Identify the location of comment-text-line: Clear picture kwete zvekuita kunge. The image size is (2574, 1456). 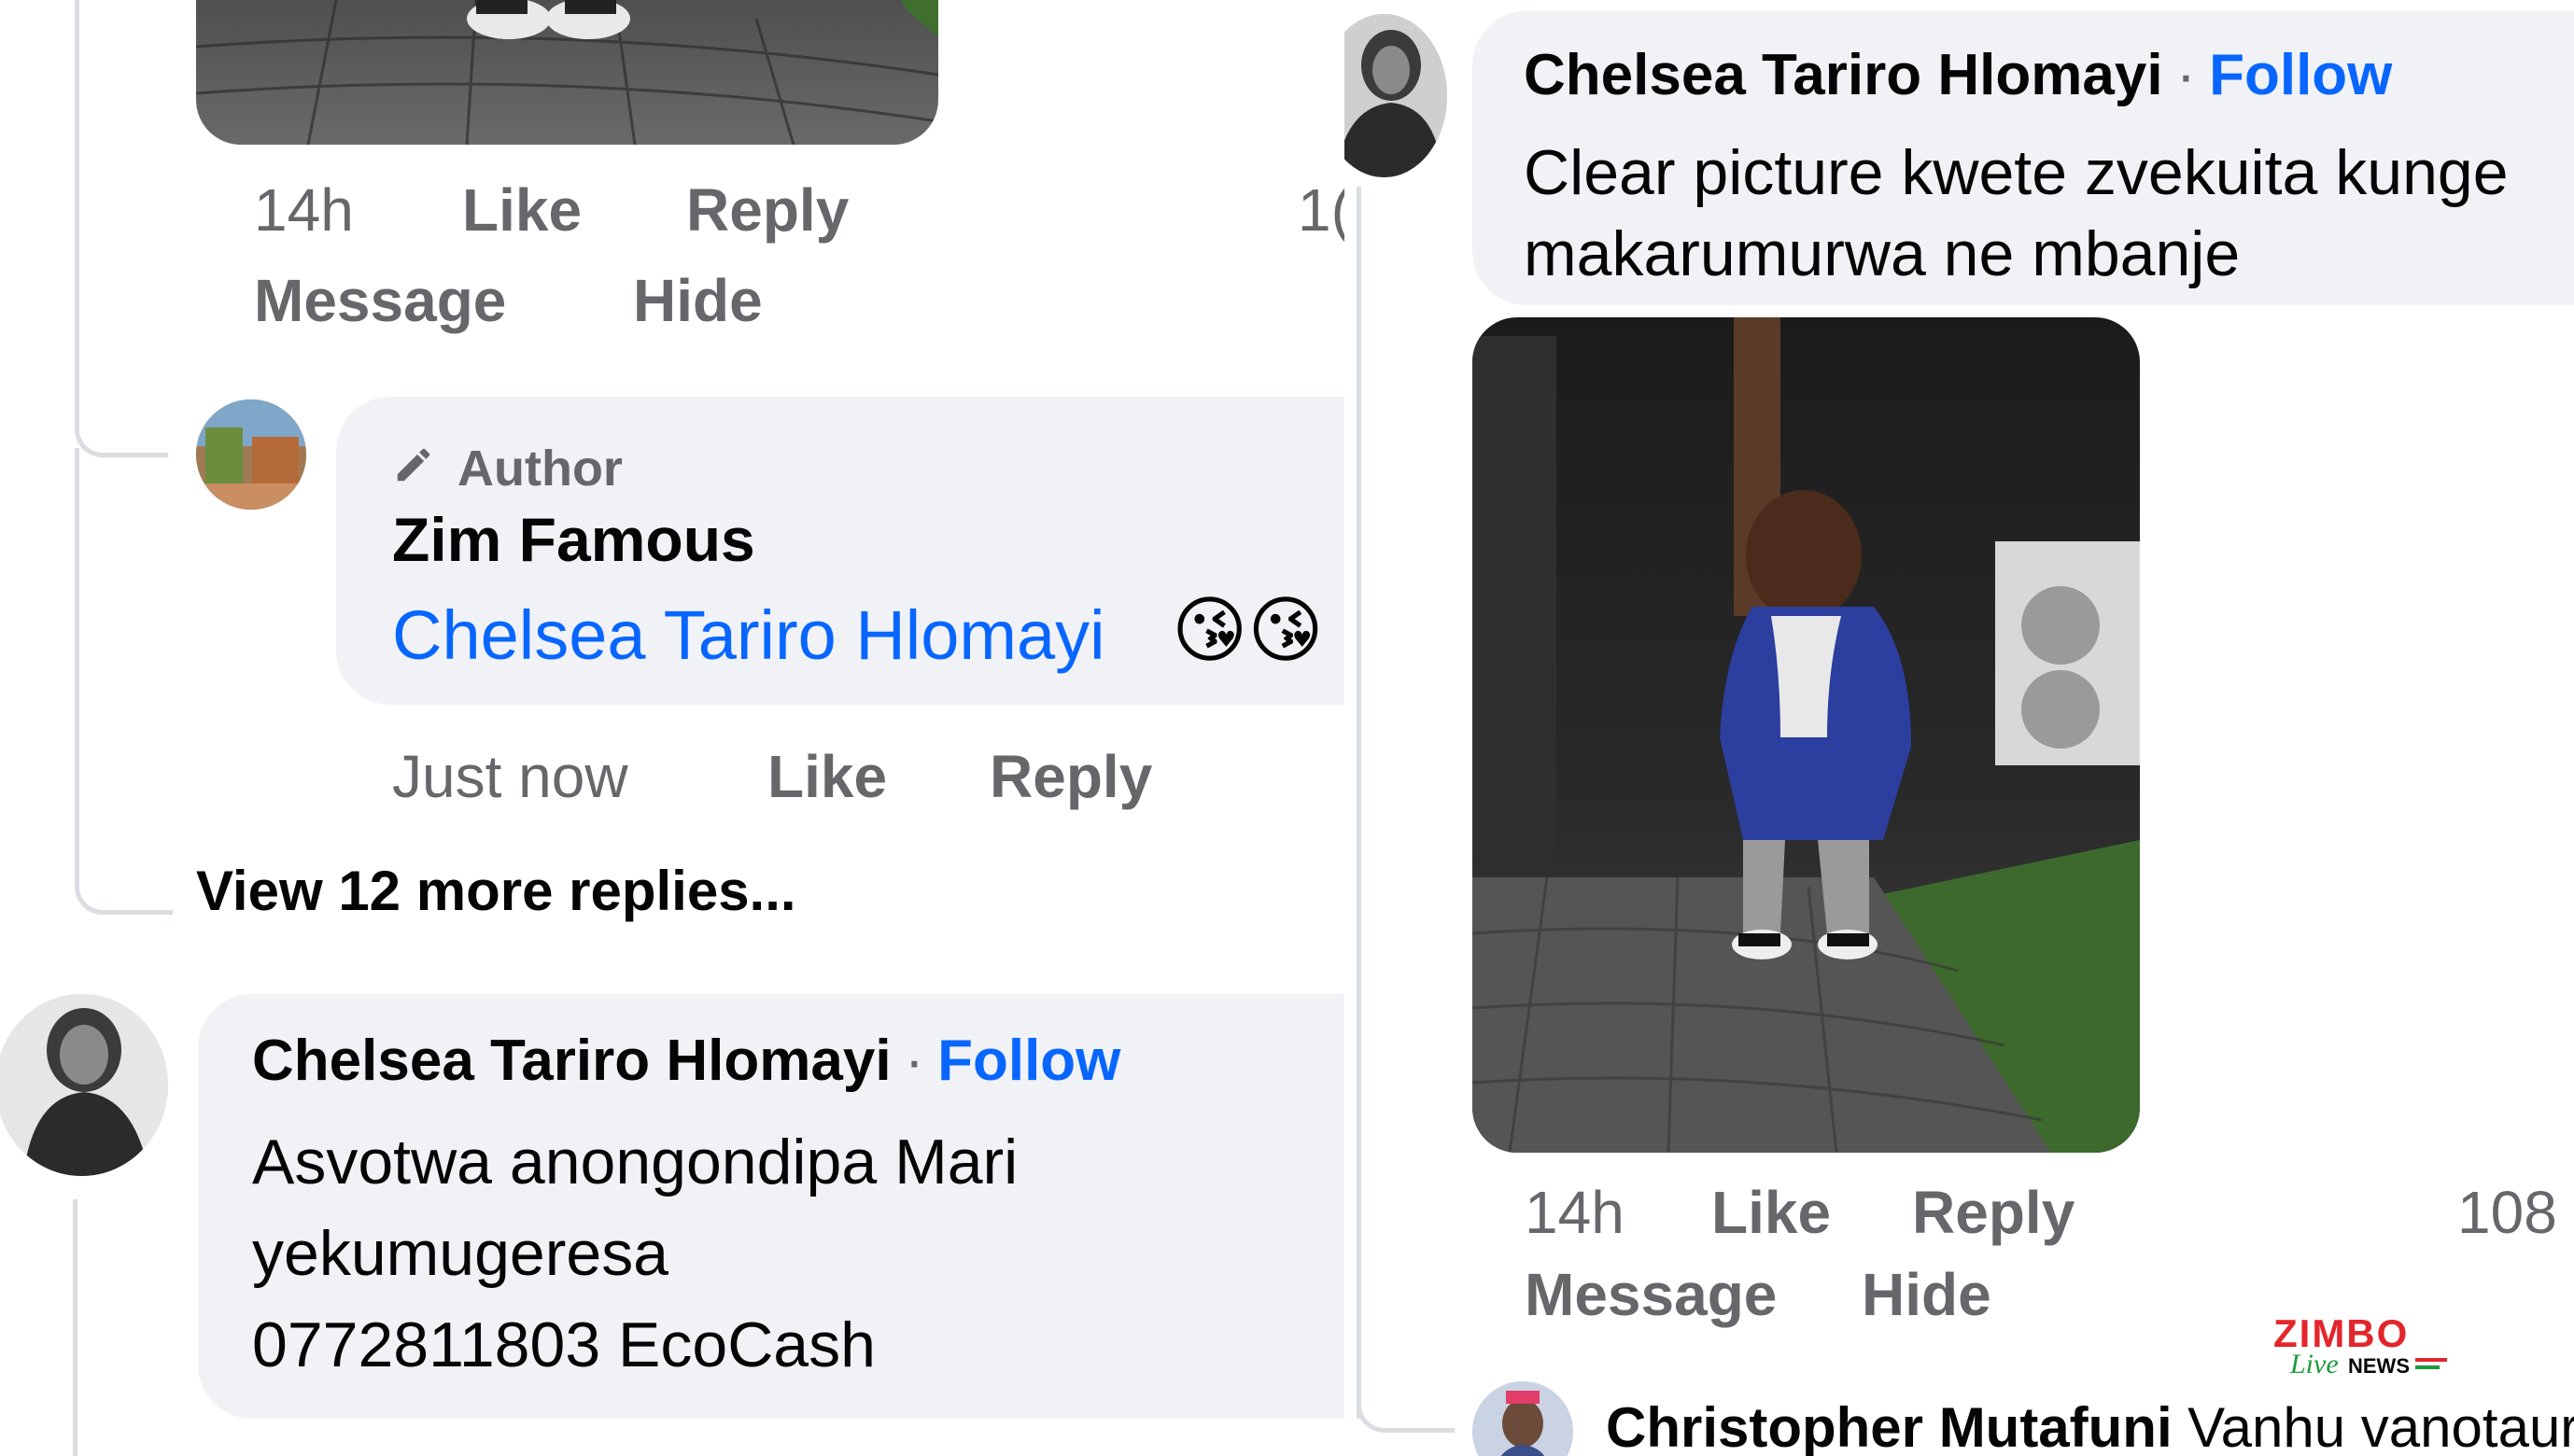
(2017, 172).